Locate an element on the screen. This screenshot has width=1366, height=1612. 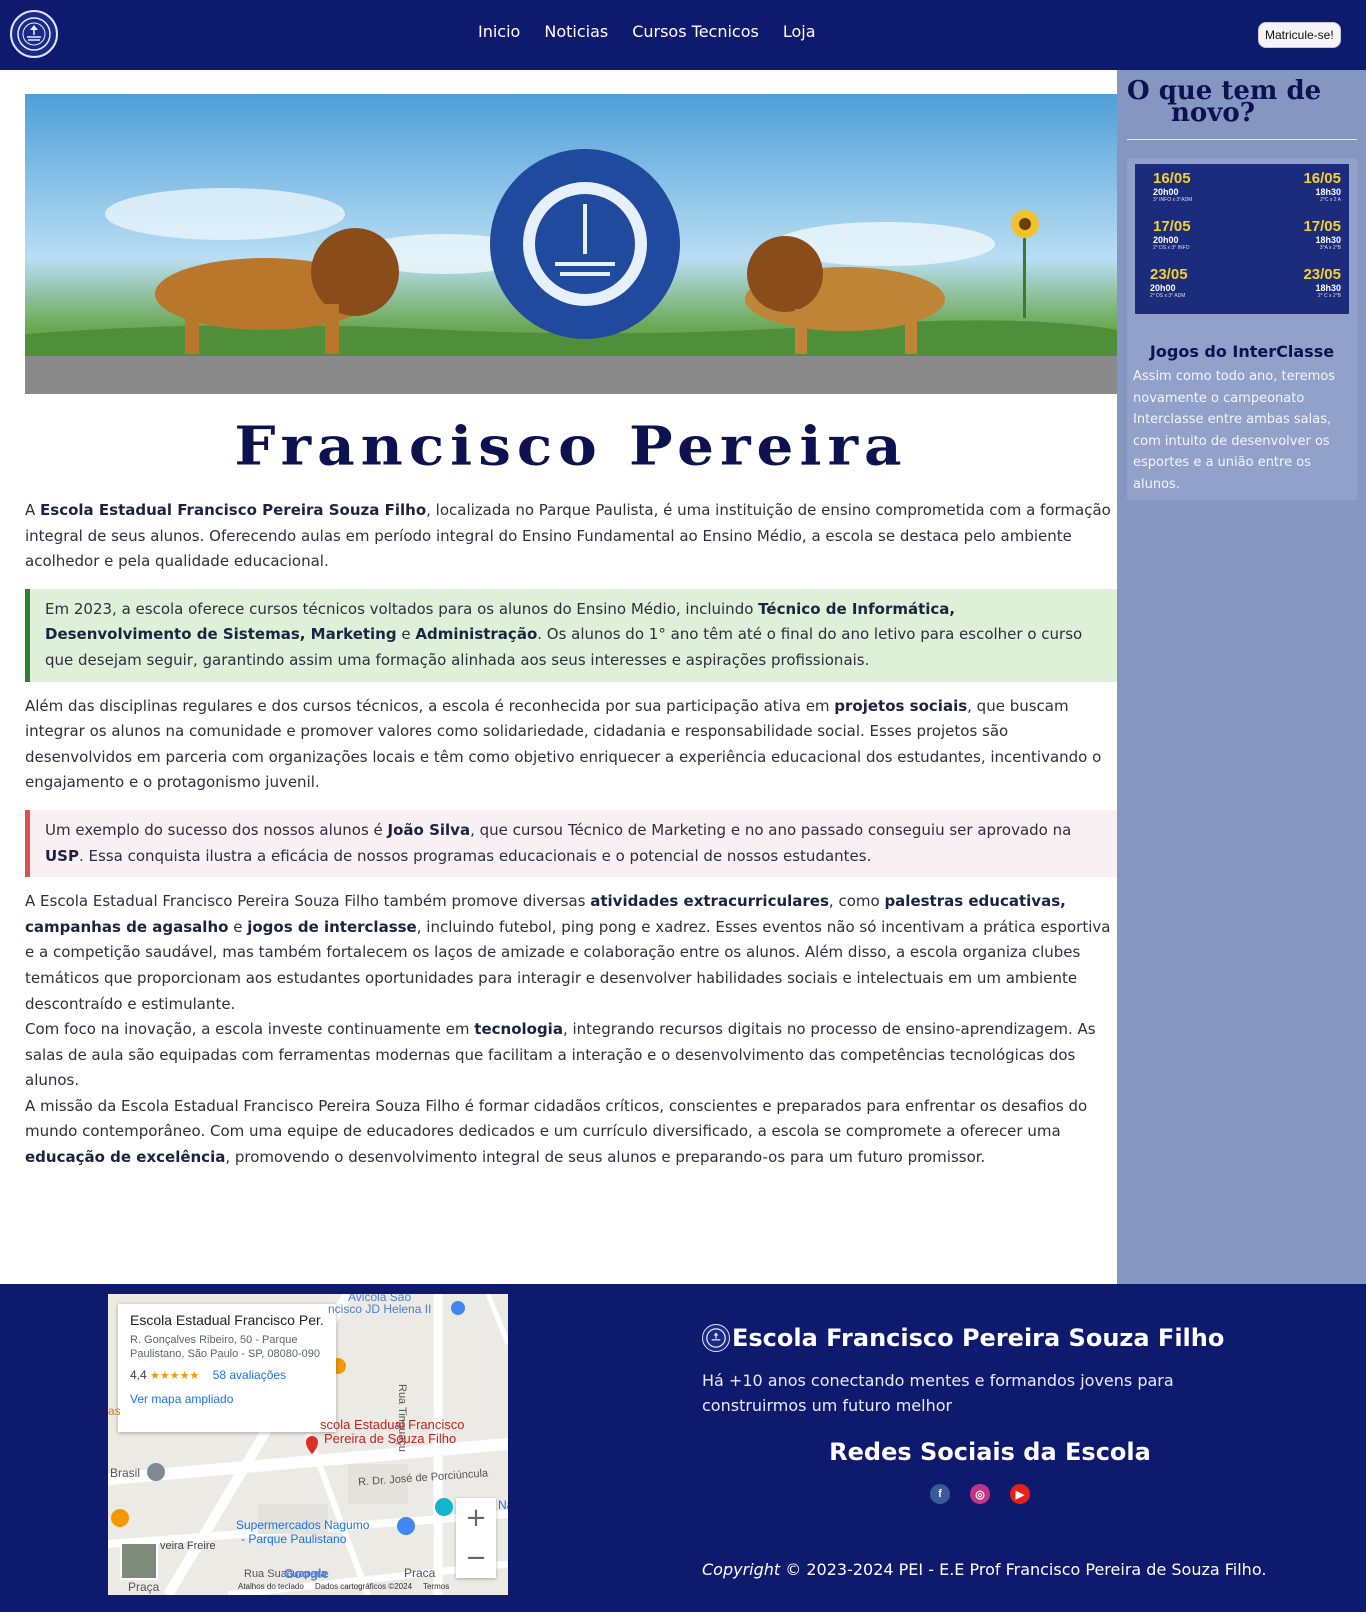
map-label: veira Freire is located at coordinates (188, 1546).